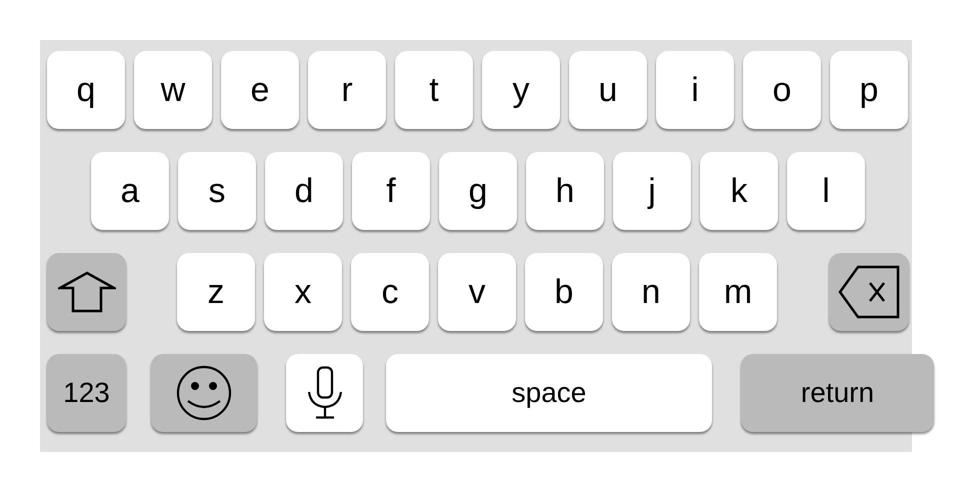  I want to click on letter-key: o, so click(782, 90).